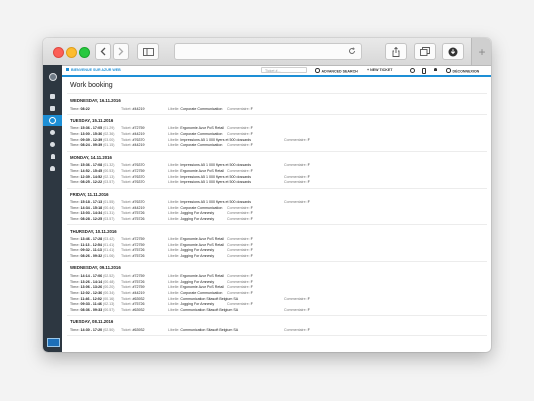  I want to click on pie-chart-icon, so click(52, 132).